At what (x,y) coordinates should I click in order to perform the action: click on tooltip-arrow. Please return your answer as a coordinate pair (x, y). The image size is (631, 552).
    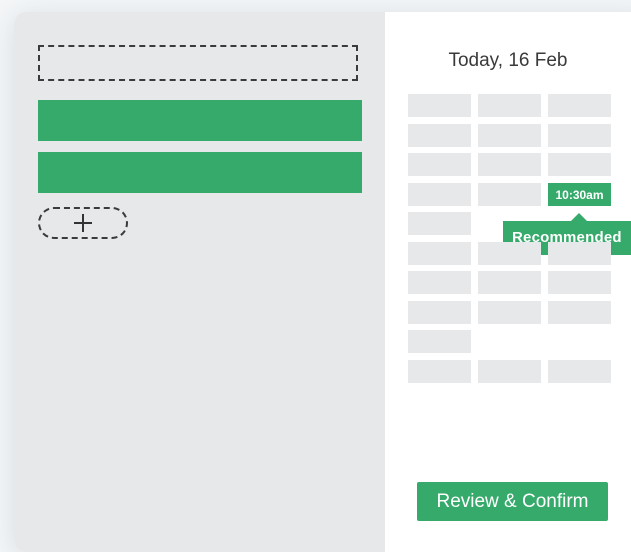
    Looking at the image, I should click on (579, 217).